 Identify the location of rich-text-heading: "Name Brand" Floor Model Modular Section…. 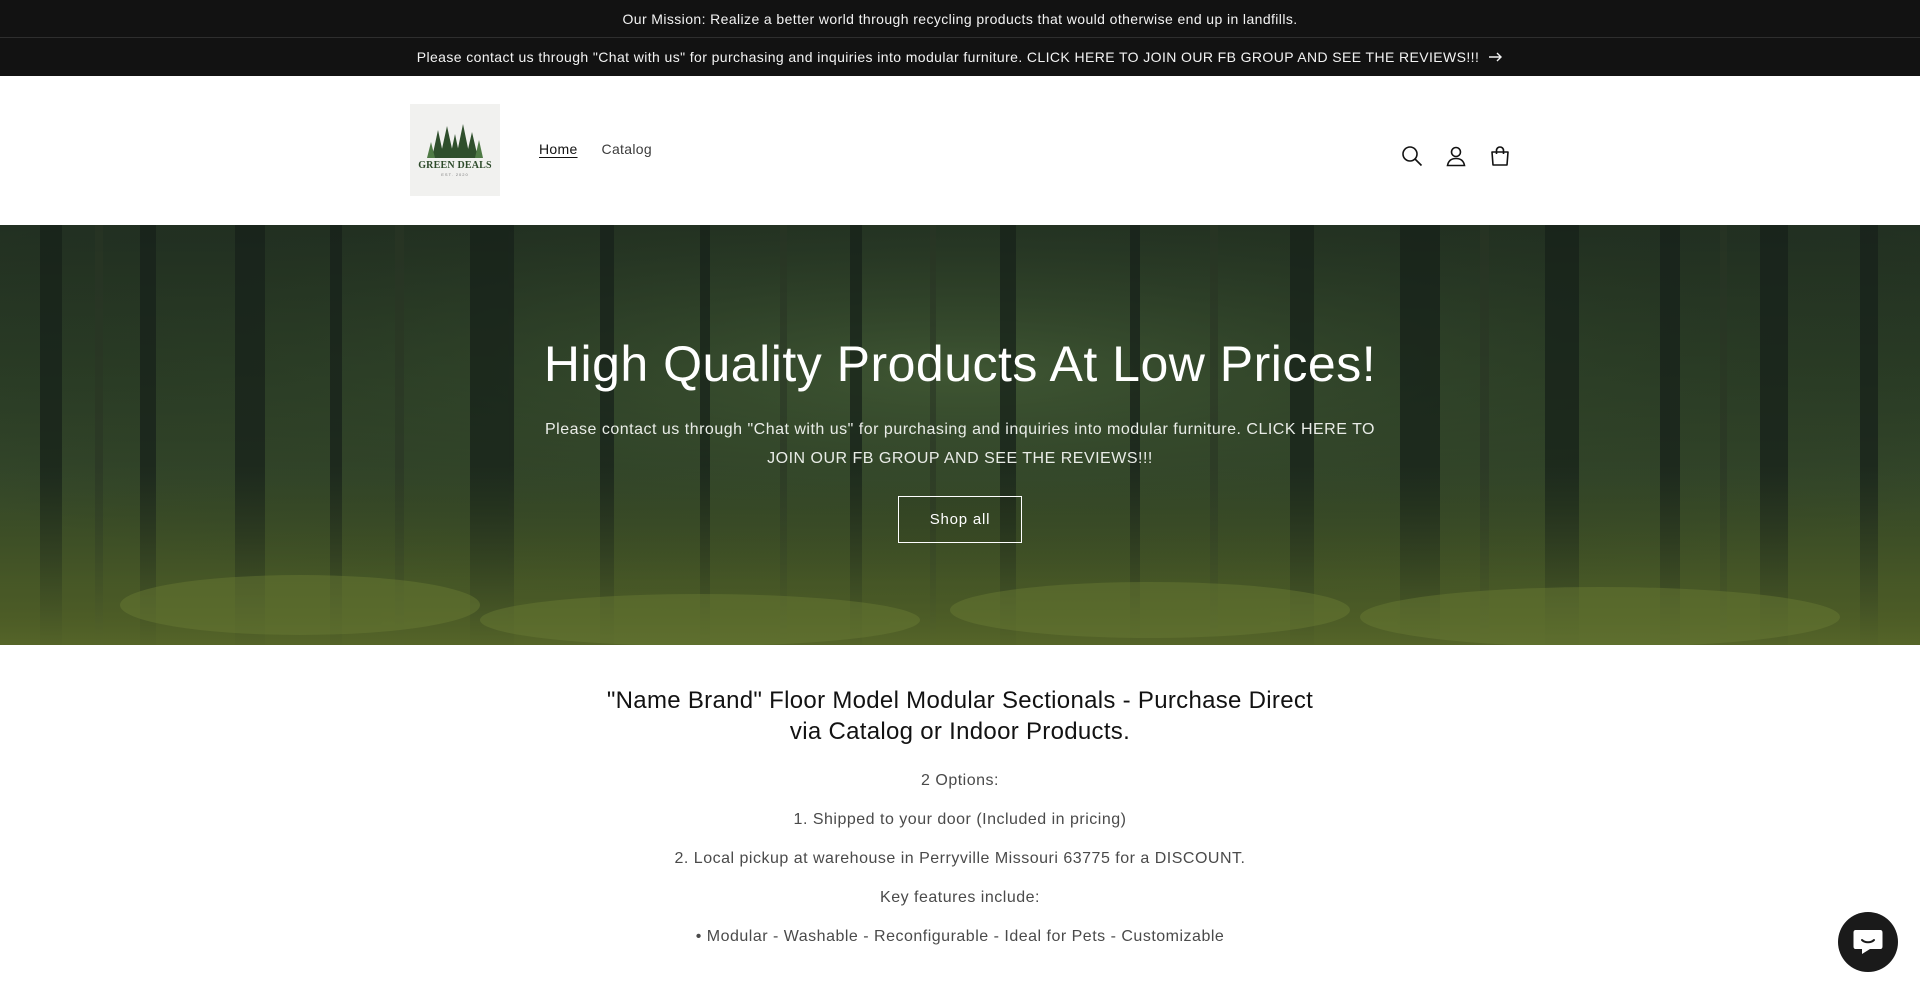
(960, 716).